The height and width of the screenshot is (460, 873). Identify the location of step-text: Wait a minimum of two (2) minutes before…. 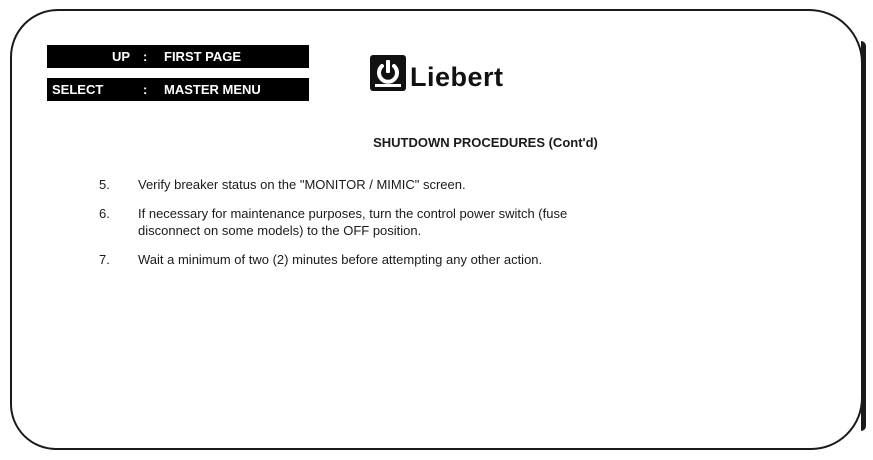
(340, 259).